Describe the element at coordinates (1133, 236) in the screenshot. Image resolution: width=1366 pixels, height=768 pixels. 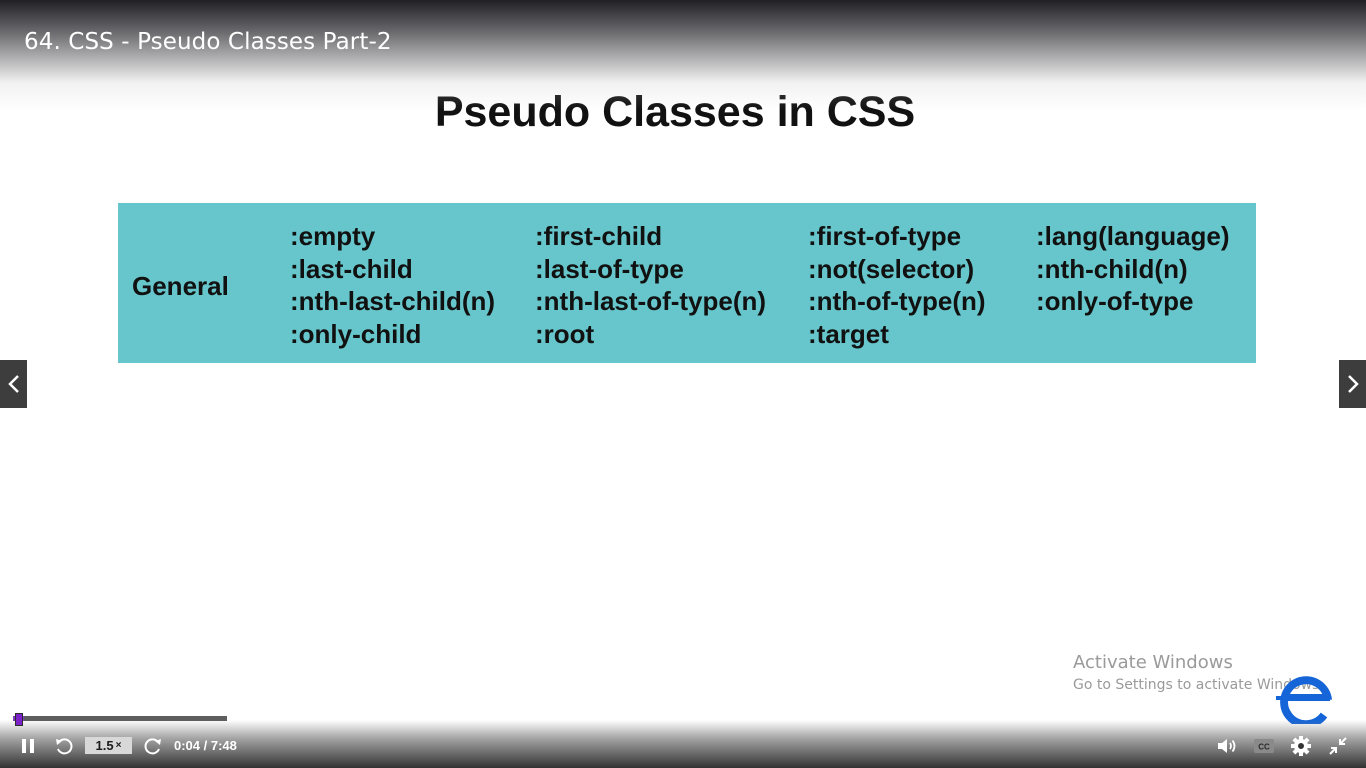
I see `pseudo-class-item: :lang(language)` at that location.